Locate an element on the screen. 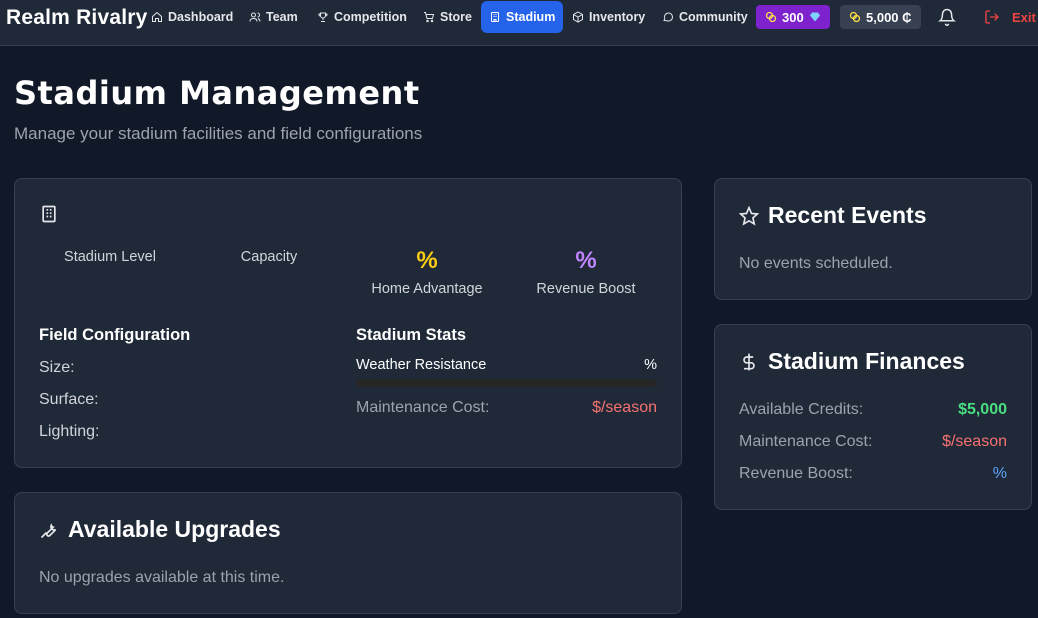 The height and width of the screenshot is (618, 1038). users-icon is located at coordinates (255, 17).